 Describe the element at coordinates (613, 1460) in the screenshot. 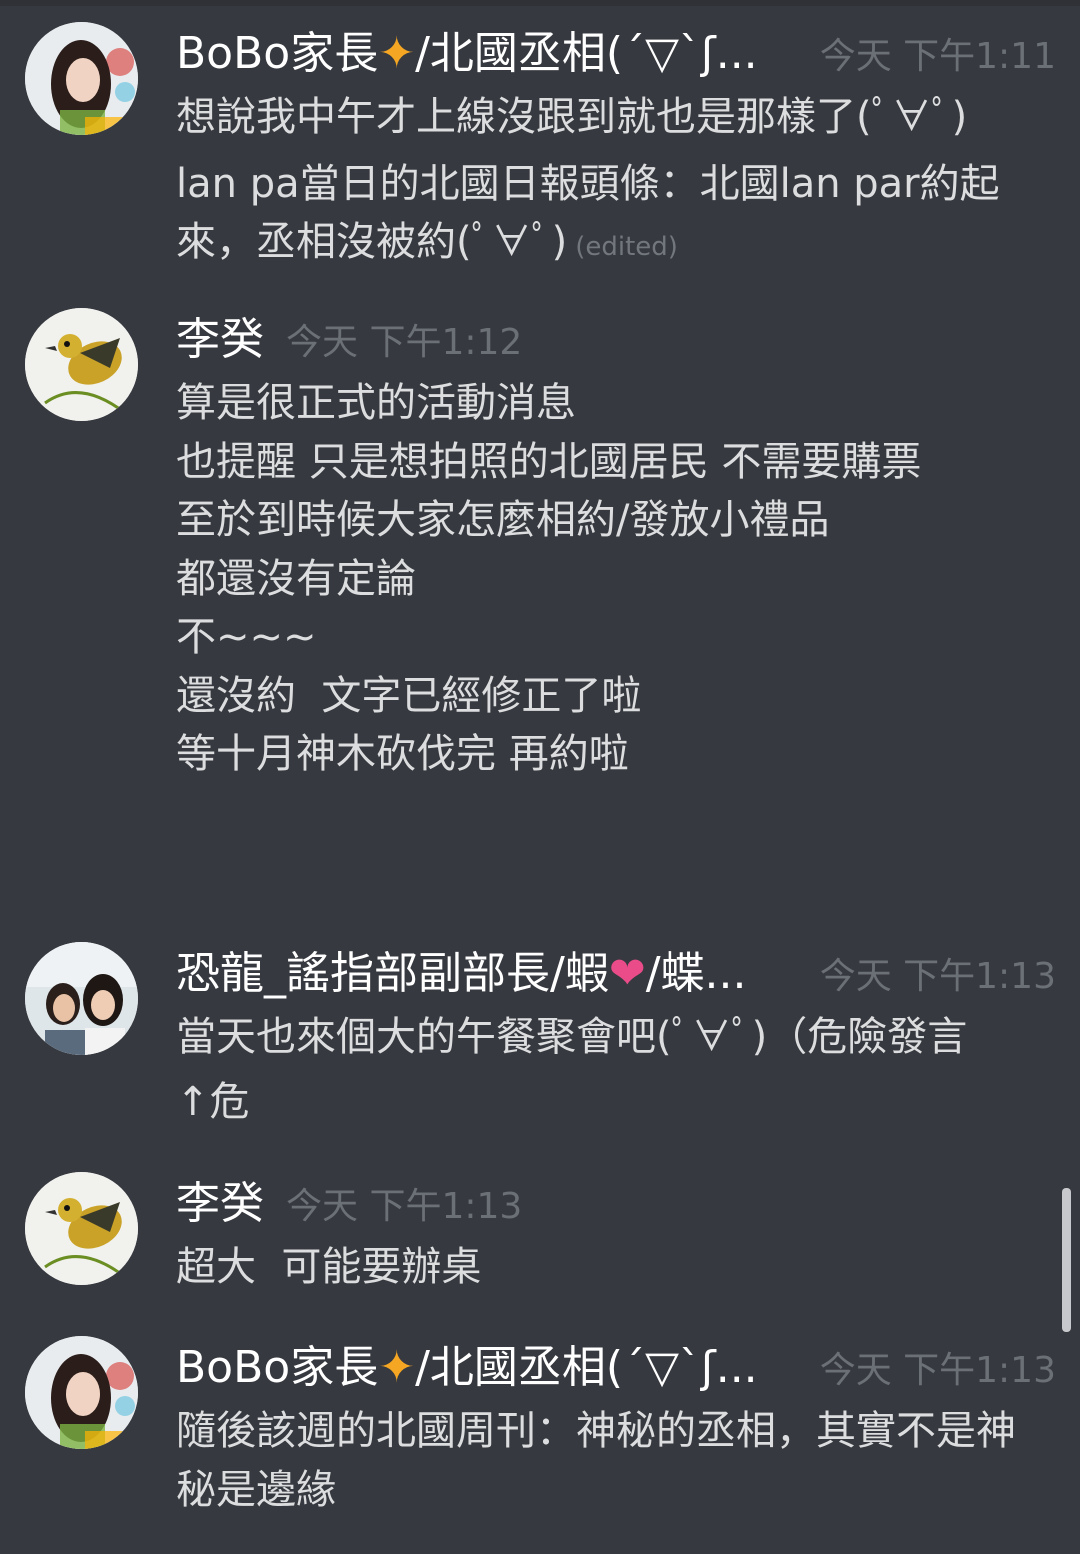

I see `message-body: 隨後該週的北國周刊：神秘的丞相，其實不是神 秘是邊緣` at that location.